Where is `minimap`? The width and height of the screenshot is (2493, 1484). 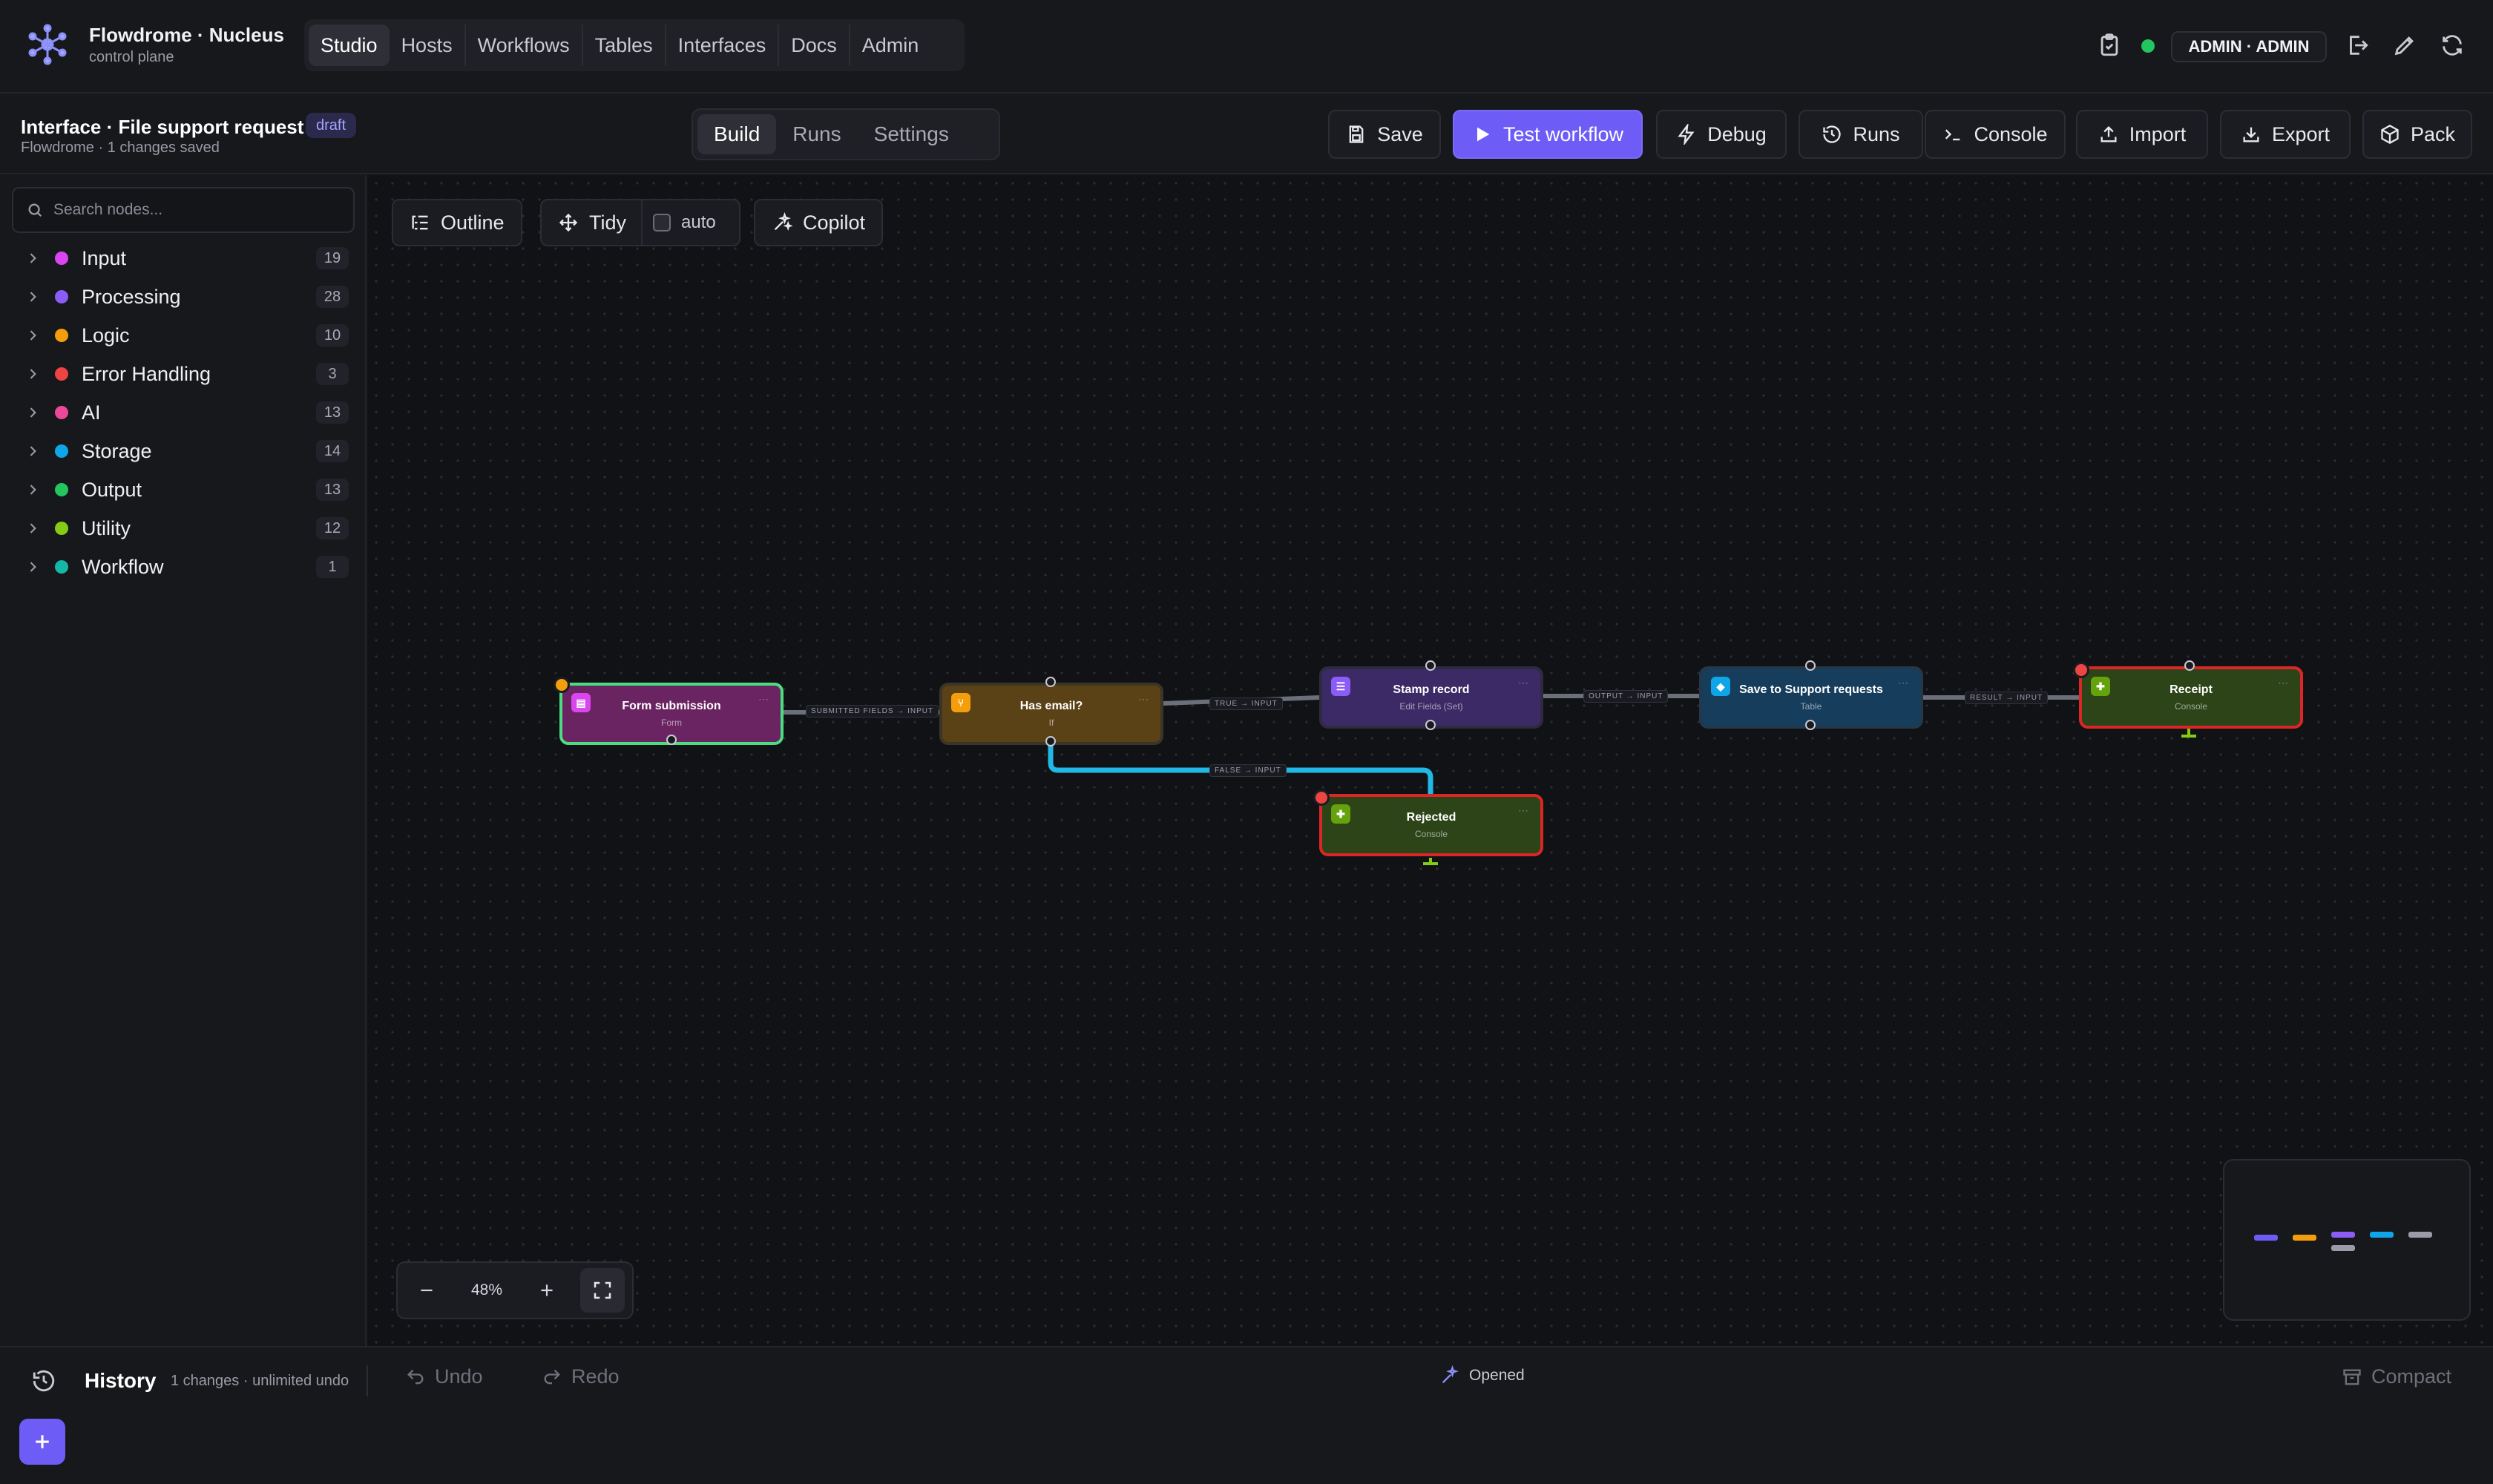
minimap is located at coordinates (2347, 1240).